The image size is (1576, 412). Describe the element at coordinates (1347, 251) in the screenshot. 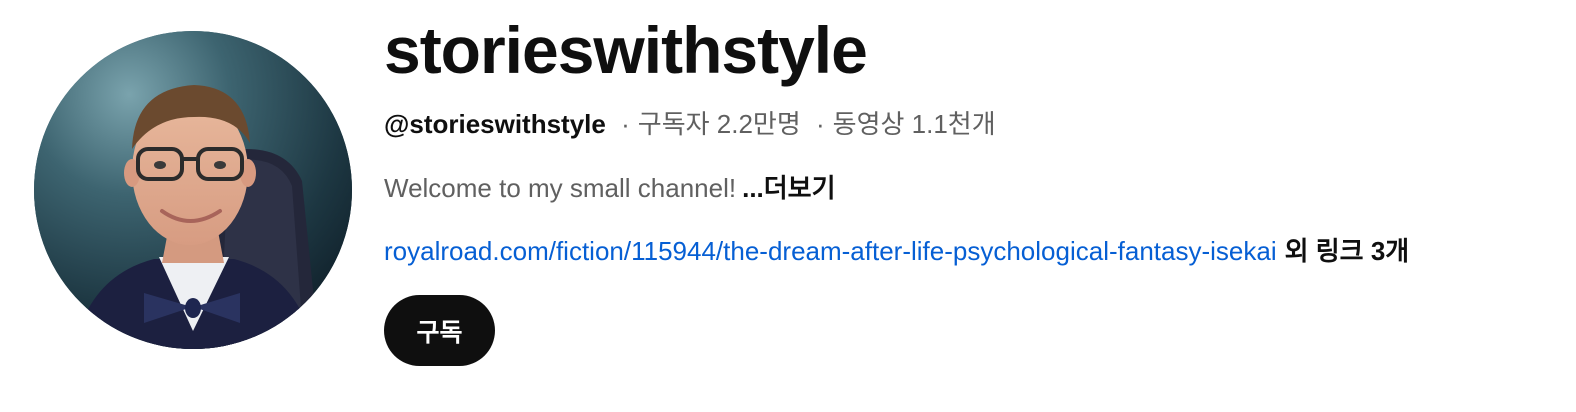

I see `more-links-button: 외 링크 3개` at that location.